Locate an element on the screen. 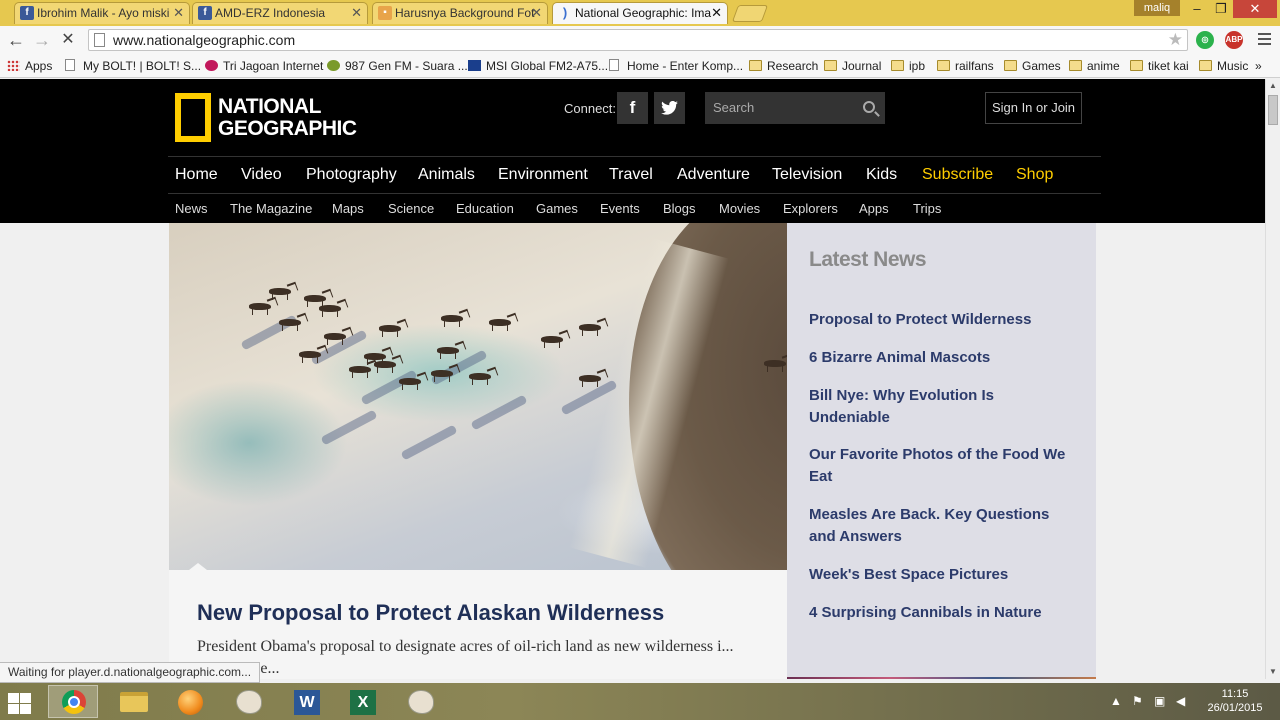 Image resolution: width=1280 pixels, height=720 pixels. bookmark-item: Tri Jagoan Internet is located at coordinates (264, 66).